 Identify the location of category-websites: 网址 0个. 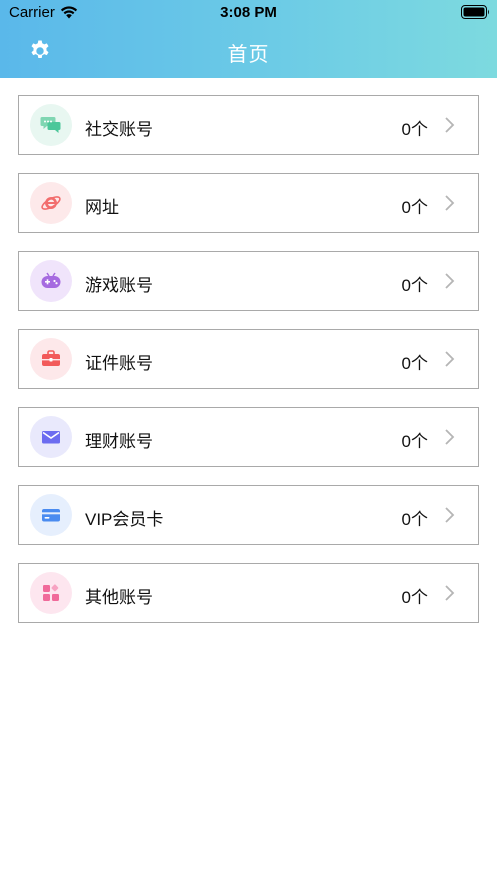
(248, 203).